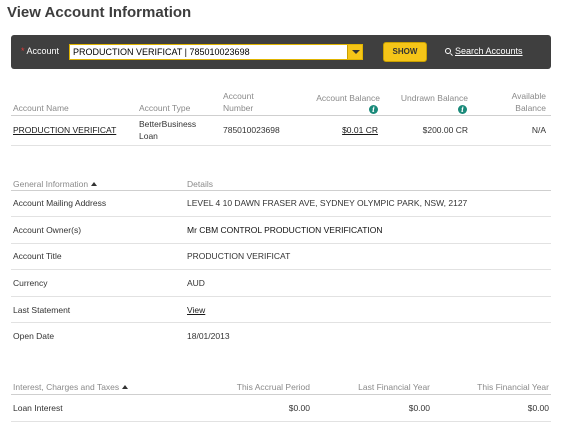 Image resolution: width=565 pixels, height=432 pixels. Describe the element at coordinates (419, 408) in the screenshot. I see `interest-last-fy: $0.00` at that location.